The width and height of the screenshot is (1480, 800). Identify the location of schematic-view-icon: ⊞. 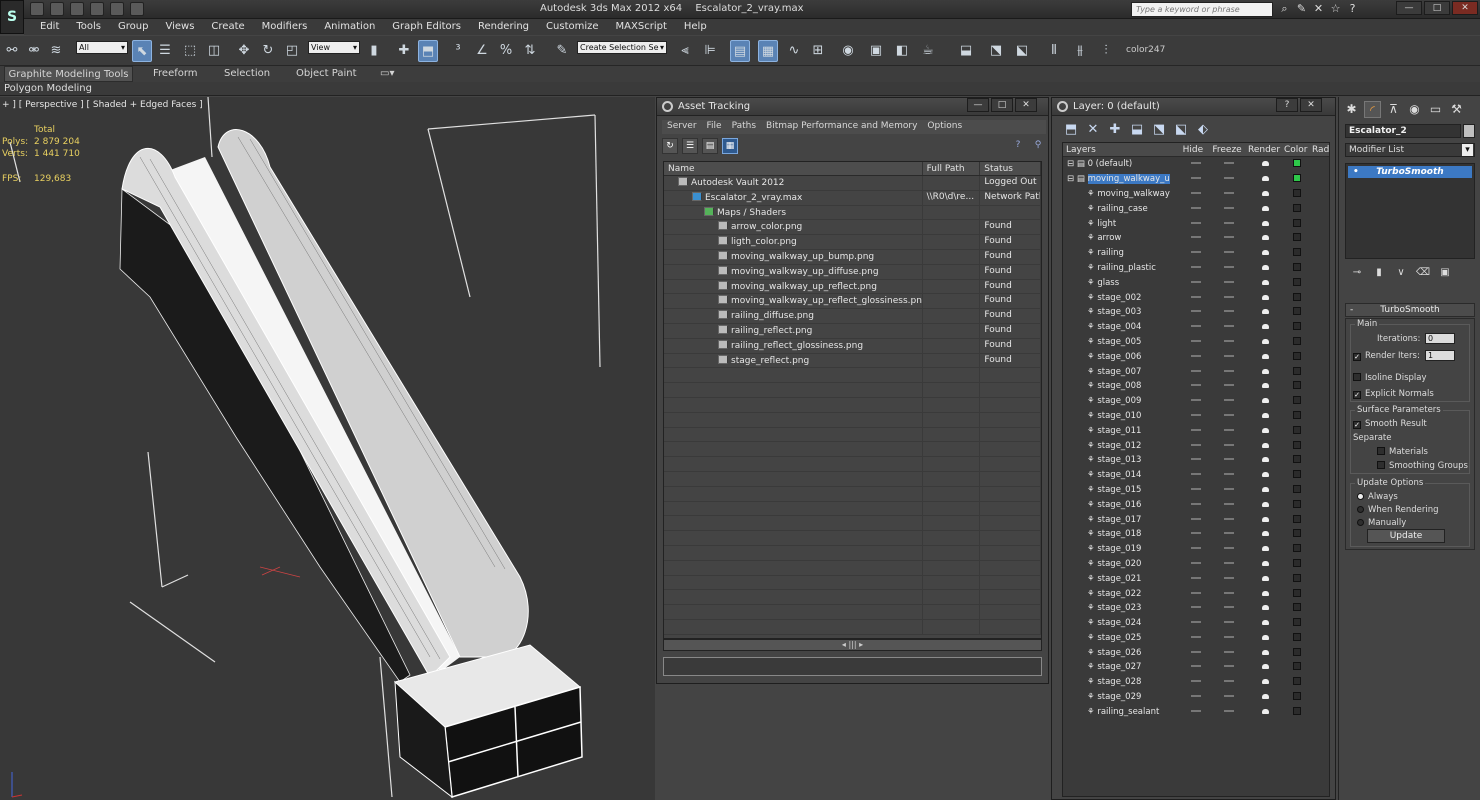
(818, 51).